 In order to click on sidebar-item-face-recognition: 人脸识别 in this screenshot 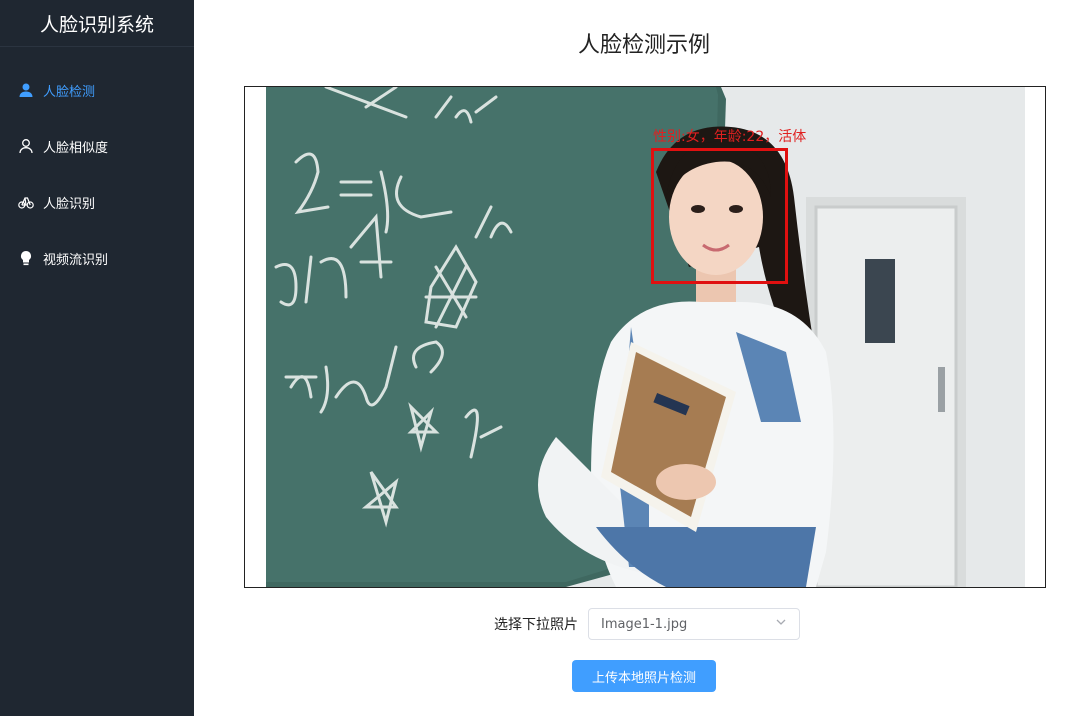, I will do `click(97, 202)`.